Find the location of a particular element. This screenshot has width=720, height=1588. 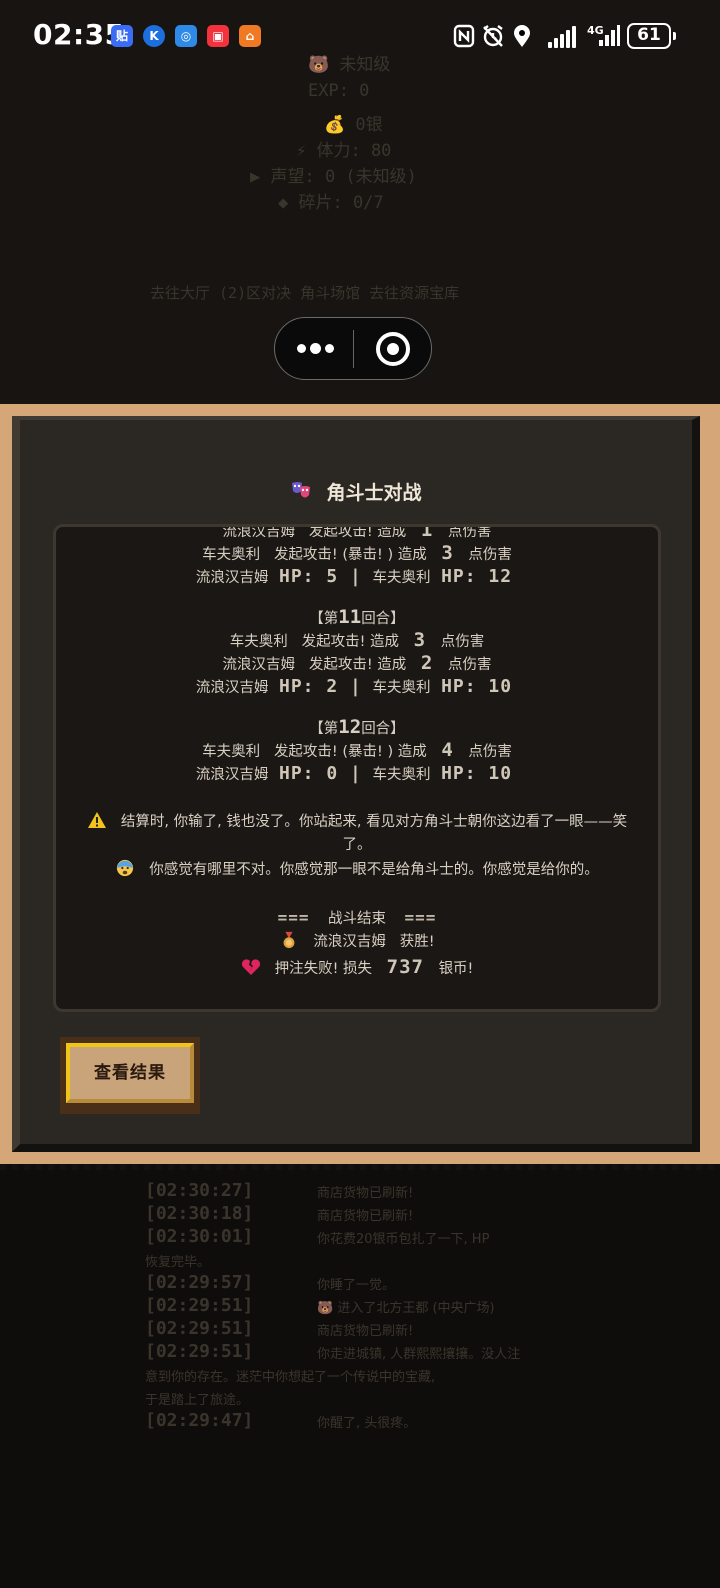

medal-icon is located at coordinates (289, 940).